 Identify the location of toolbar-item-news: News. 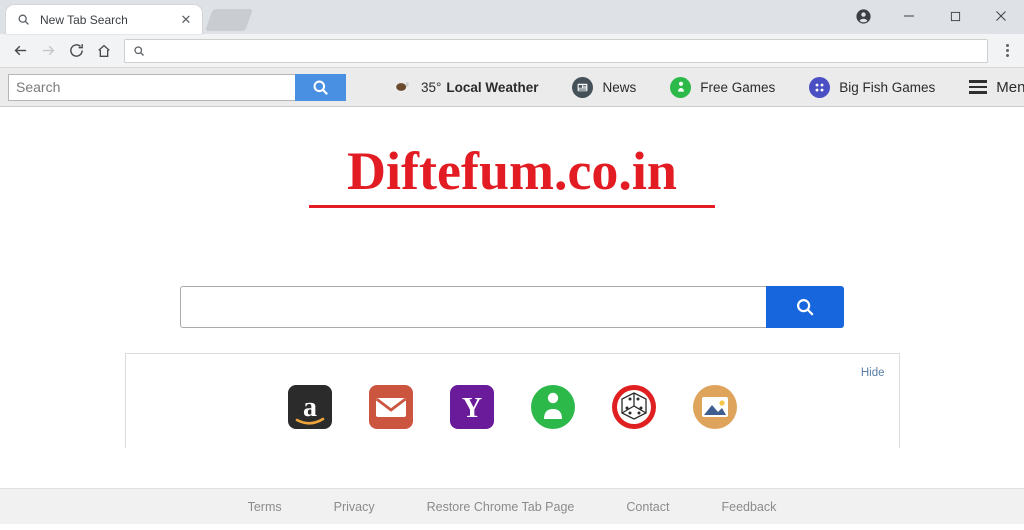
(604, 87).